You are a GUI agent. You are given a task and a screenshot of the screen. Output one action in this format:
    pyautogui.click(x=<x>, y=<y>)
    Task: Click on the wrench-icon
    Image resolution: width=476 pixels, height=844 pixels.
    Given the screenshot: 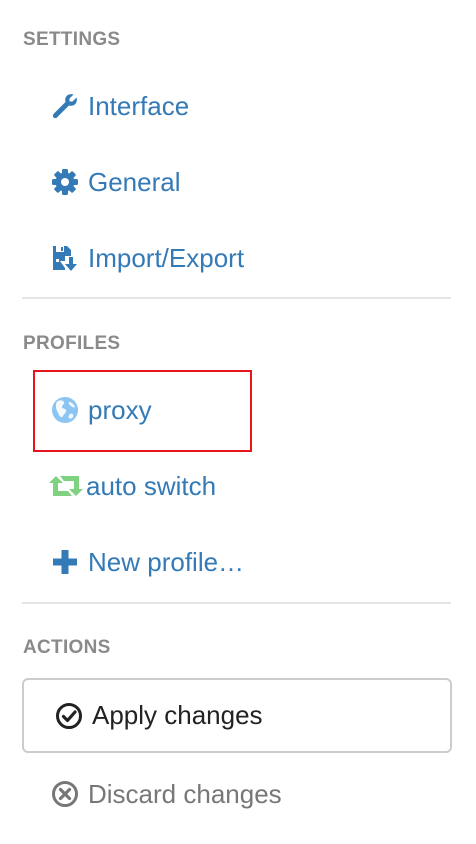 What is the action you would take?
    pyautogui.click(x=65, y=106)
    